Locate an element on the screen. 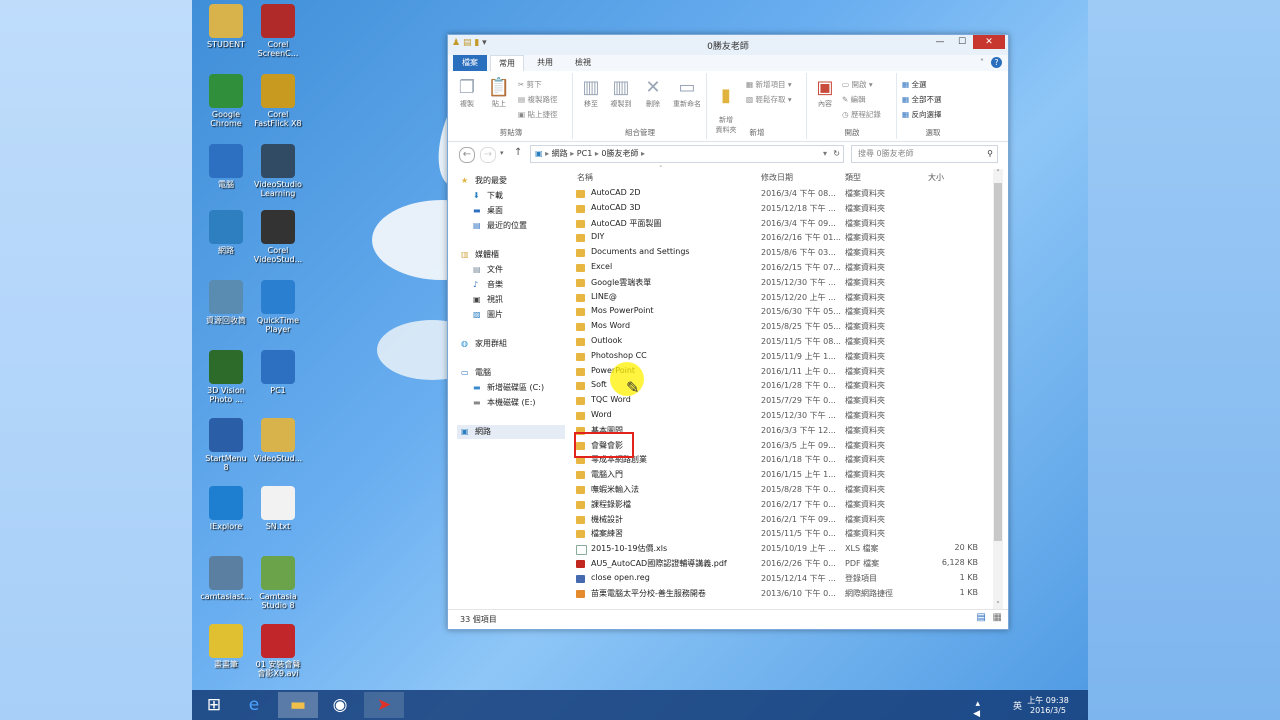  paste-shortcut-button: ▣ 貼上捷徑 is located at coordinates (537, 114).